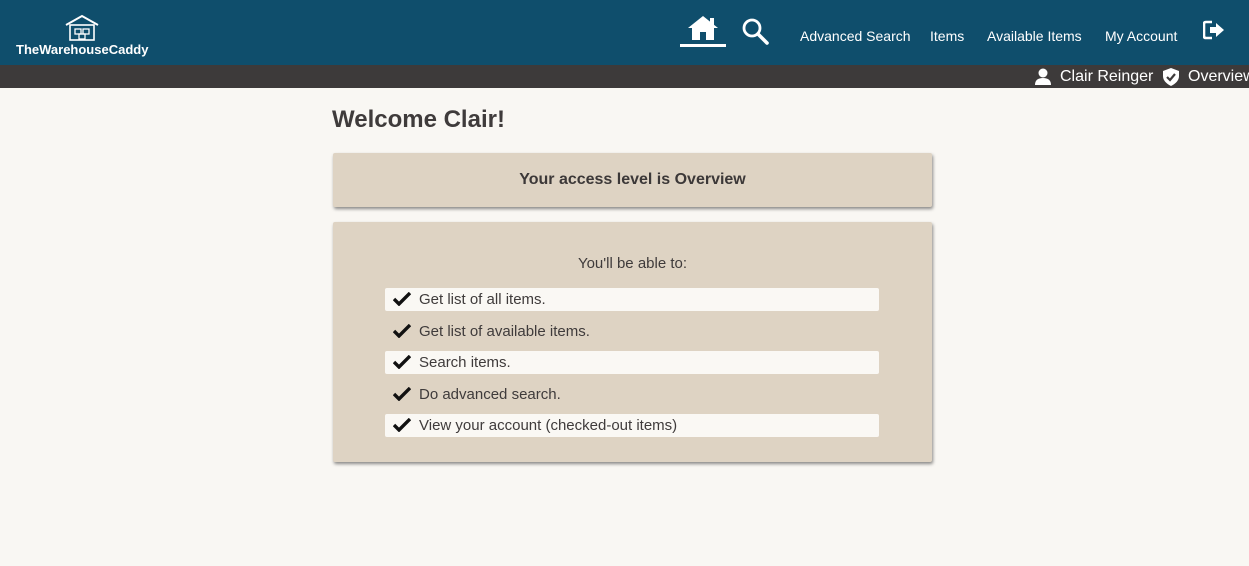 The width and height of the screenshot is (1249, 566). What do you see at coordinates (548, 426) in the screenshot?
I see `permission-label: View your account (checked-out items)` at bounding box center [548, 426].